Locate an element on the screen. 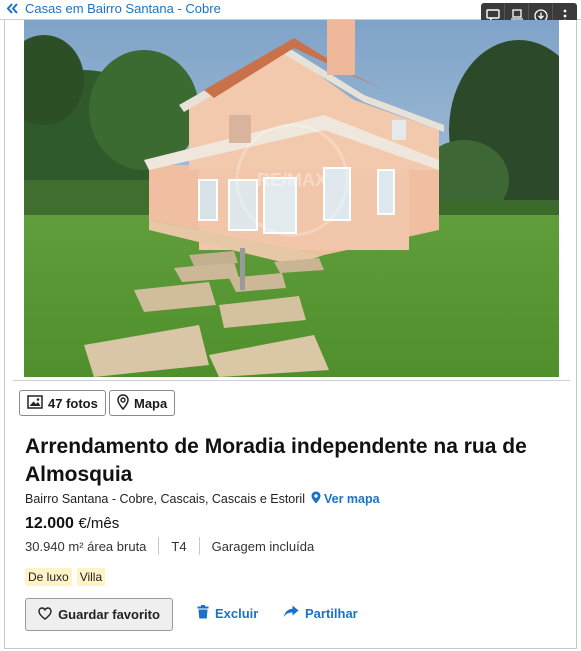 The image size is (581, 651). price-value: 12.000 is located at coordinates (49, 523).